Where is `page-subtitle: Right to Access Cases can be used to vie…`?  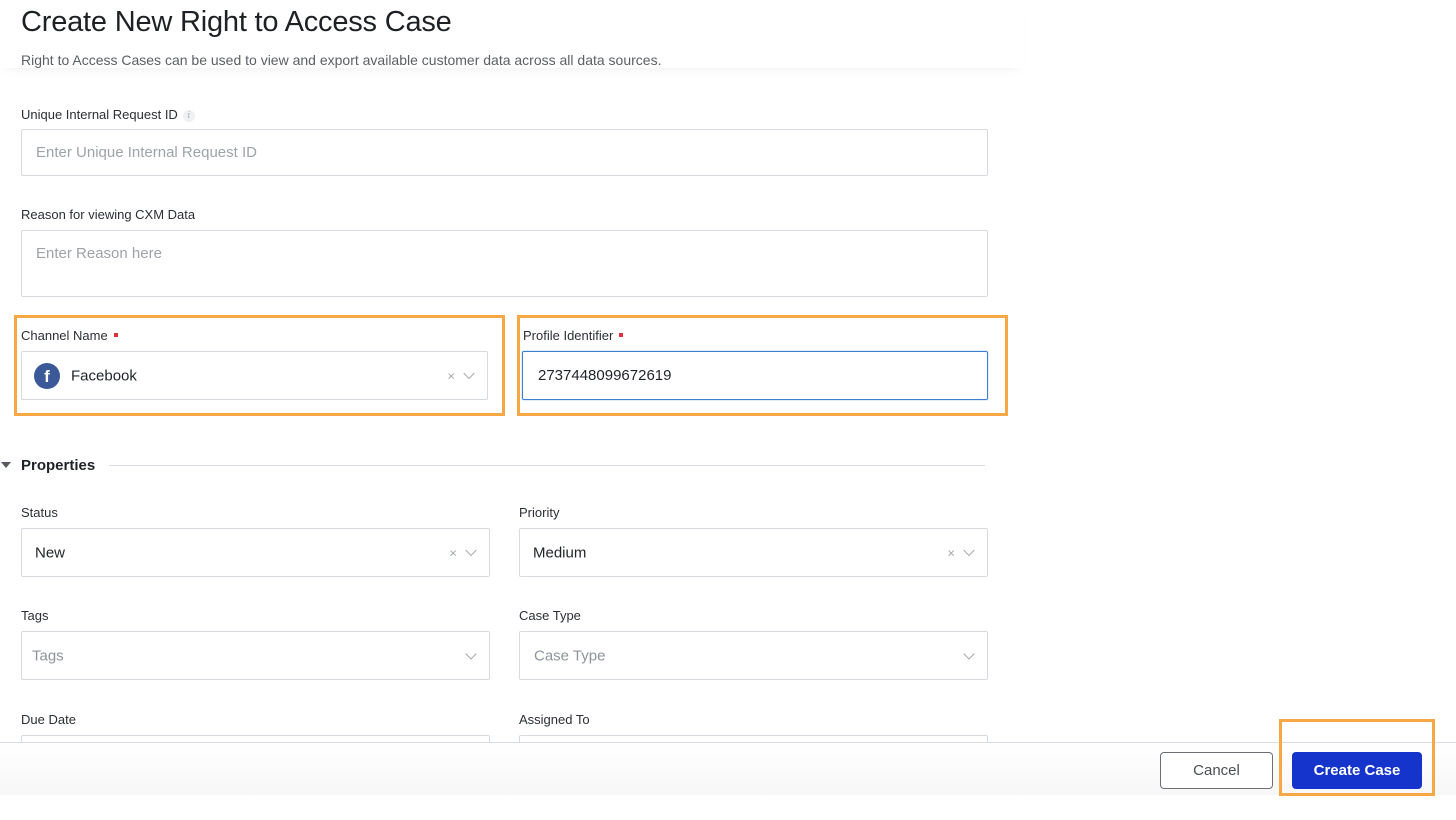 page-subtitle: Right to Access Cases can be used to vie… is located at coordinates (341, 60).